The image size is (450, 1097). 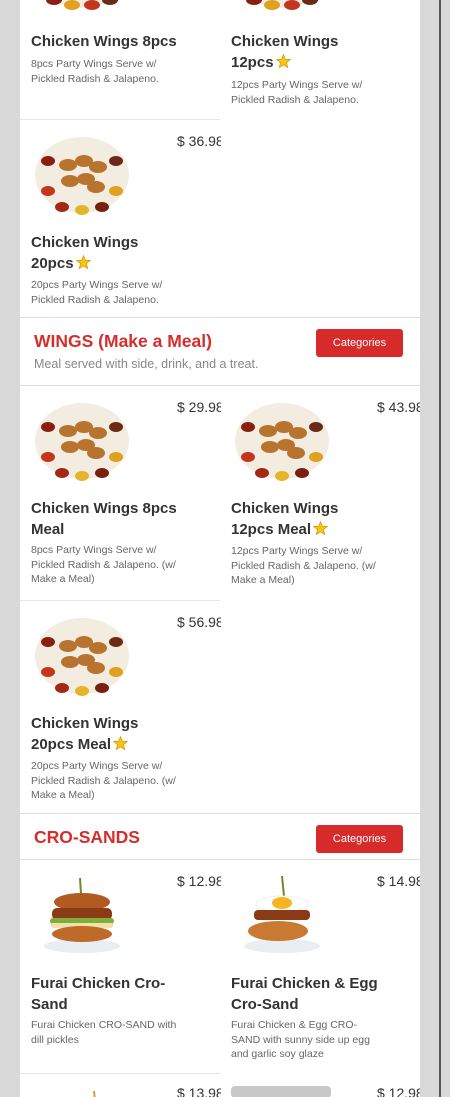 What do you see at coordinates (199, 407) in the screenshot?
I see `item-price: $ 29.98` at bounding box center [199, 407].